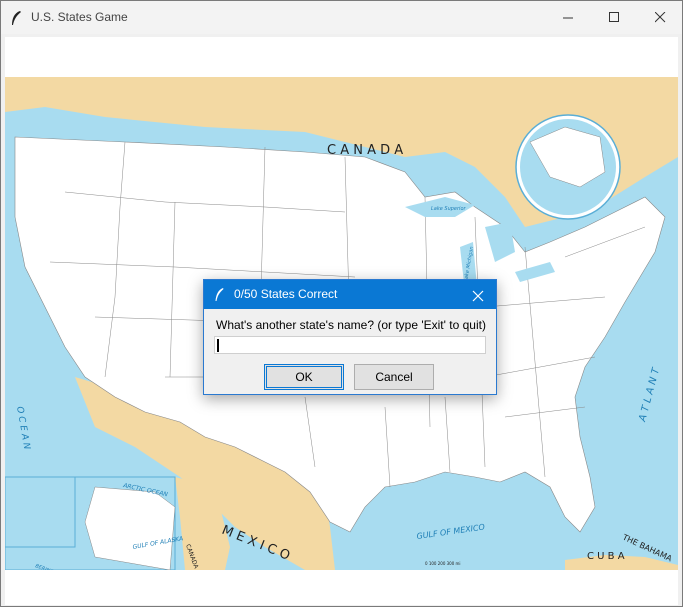 The image size is (683, 607). What do you see at coordinates (350, 294) in the screenshot?
I see `dialog-title-bar: 0/50 States Correct` at bounding box center [350, 294].